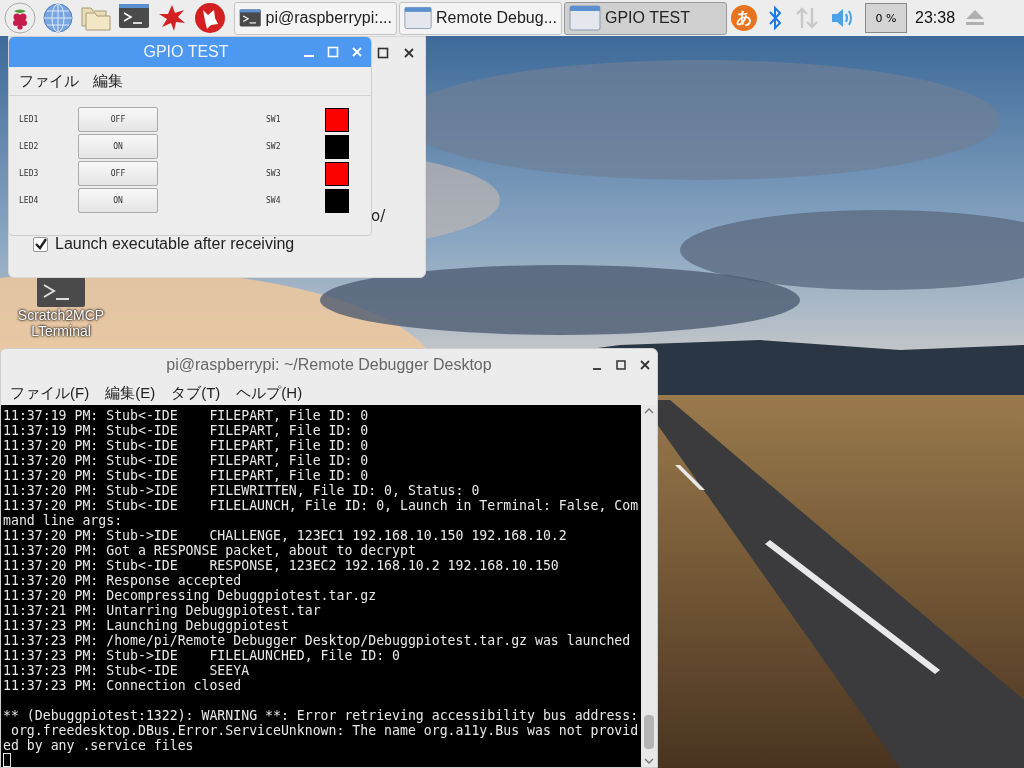 The width and height of the screenshot is (1024, 768). Describe the element at coordinates (190, 595) in the screenshot. I see `output-line: 11:37:20 PM: Decompressing Debuggpiotest.tar.gz` at that location.